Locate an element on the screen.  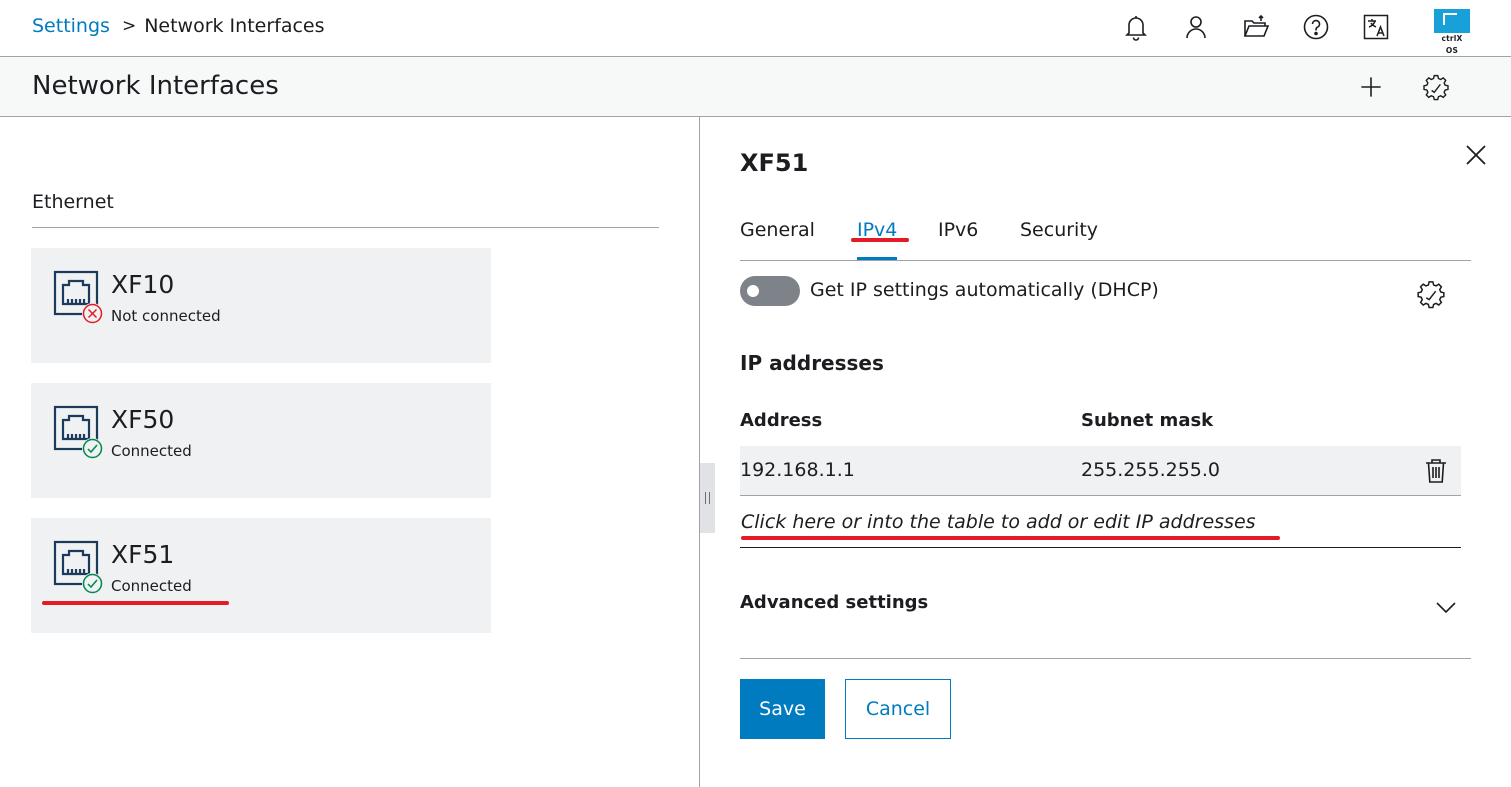
breadcrumb-settings-link: Settings is located at coordinates (71, 26).